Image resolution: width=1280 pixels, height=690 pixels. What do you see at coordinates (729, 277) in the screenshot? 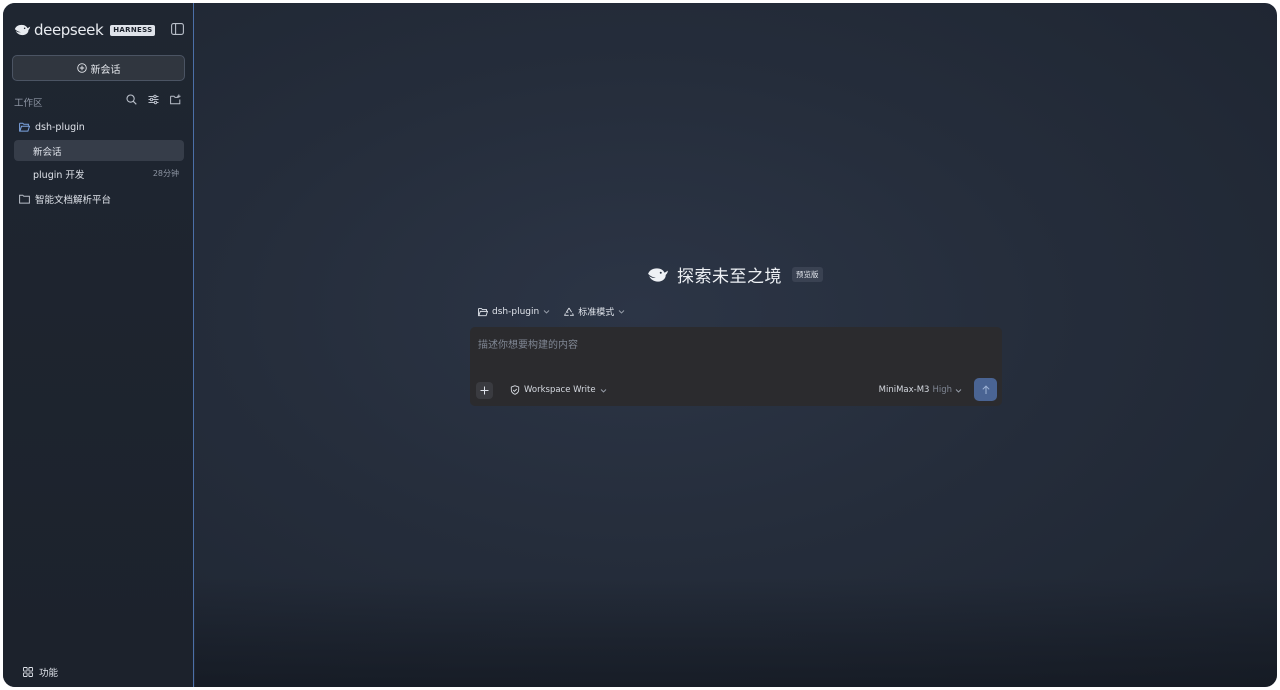
I see `hero-title: 探索未至之境` at bounding box center [729, 277].